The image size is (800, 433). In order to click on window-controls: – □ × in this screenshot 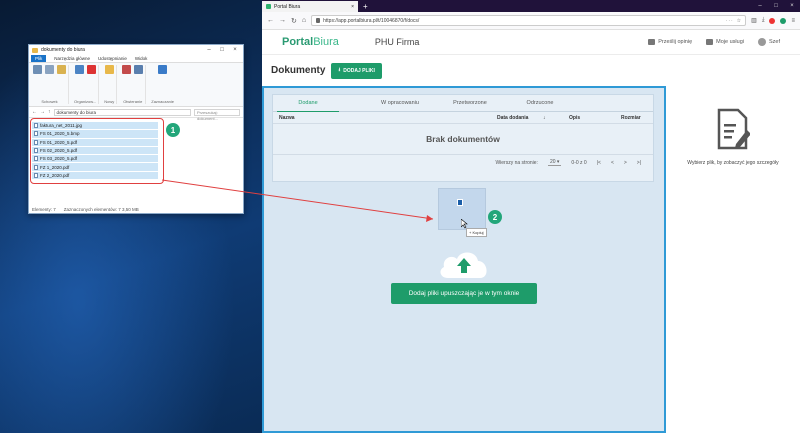, I will do `click(776, 6)`.